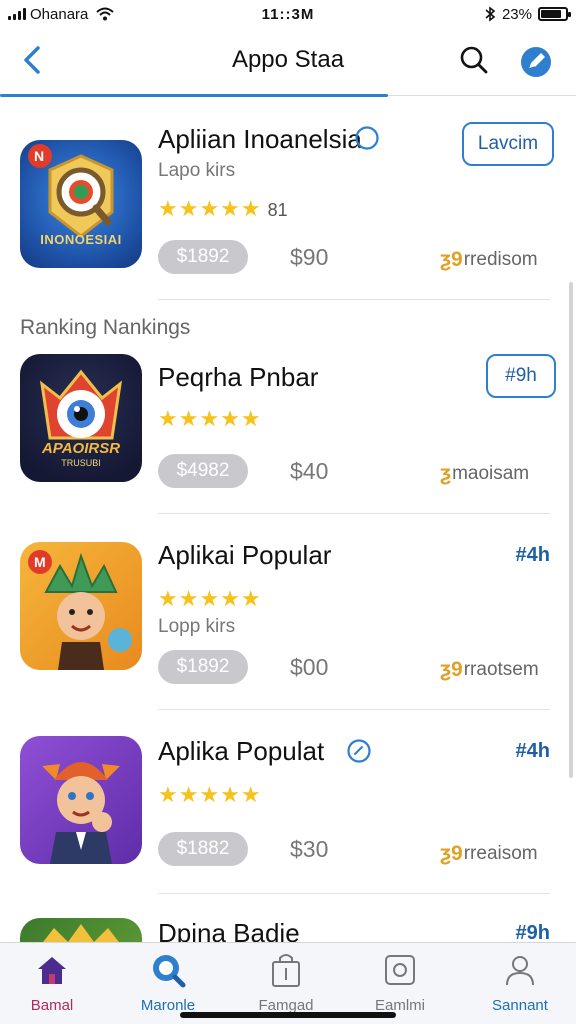  Describe the element at coordinates (203, 471) in the screenshot. I see `price-pill: $4982` at that location.